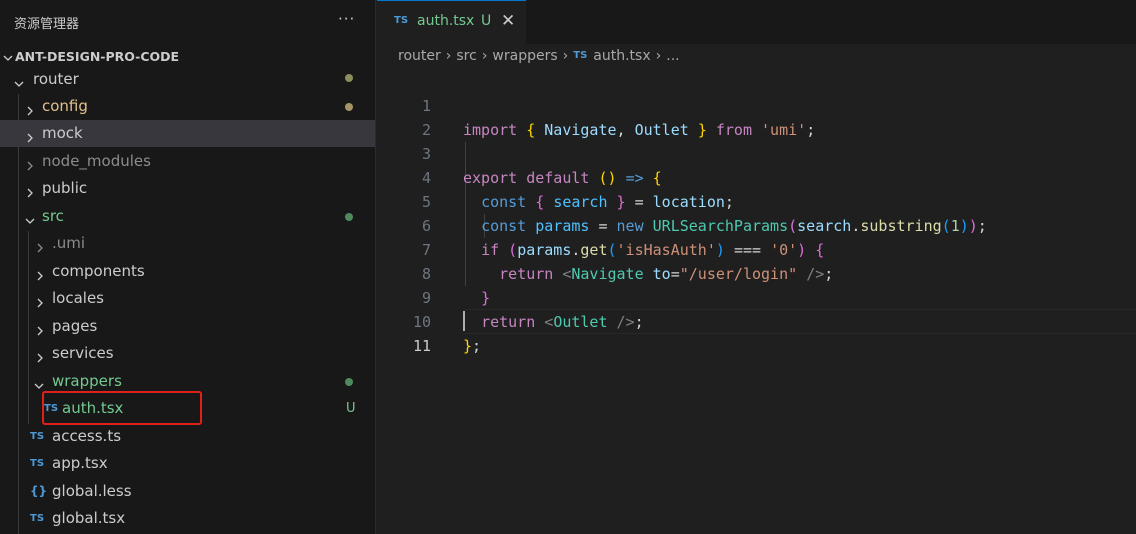 This screenshot has height=534, width=1136. Describe the element at coordinates (83, 353) in the screenshot. I see `tree-item-label: services` at that location.